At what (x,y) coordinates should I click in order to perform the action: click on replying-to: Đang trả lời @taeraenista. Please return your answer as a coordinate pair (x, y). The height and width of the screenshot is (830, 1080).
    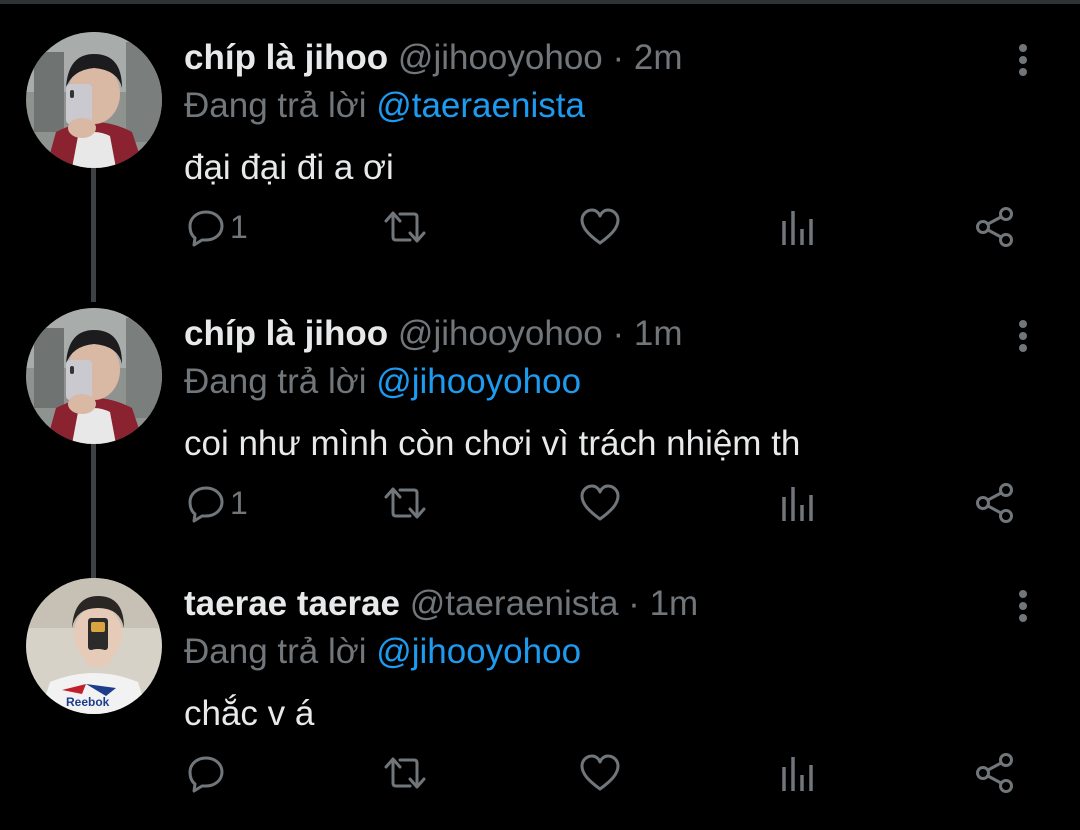
    Looking at the image, I should click on (384, 106).